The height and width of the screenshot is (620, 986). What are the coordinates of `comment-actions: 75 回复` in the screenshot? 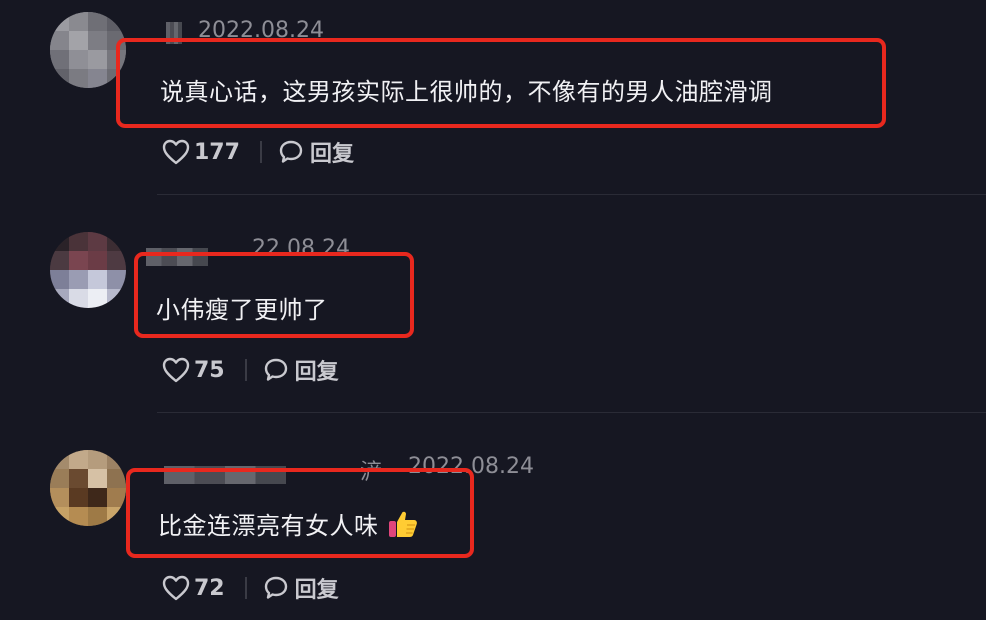 It's located at (250, 370).